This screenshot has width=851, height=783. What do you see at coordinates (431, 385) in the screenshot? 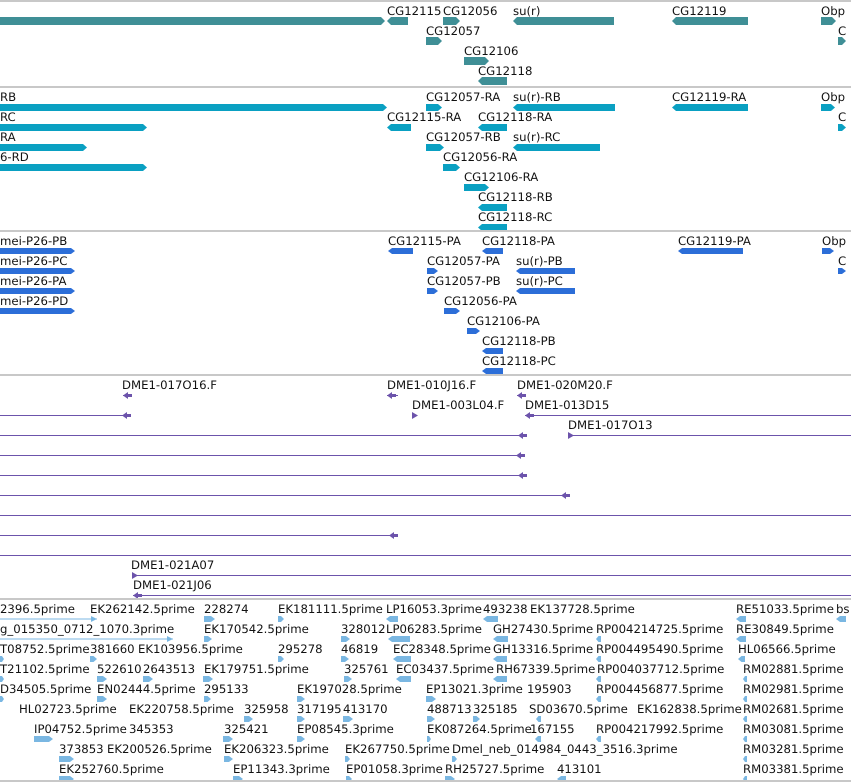
I see `feature-label: DME1-010J16.F` at bounding box center [431, 385].